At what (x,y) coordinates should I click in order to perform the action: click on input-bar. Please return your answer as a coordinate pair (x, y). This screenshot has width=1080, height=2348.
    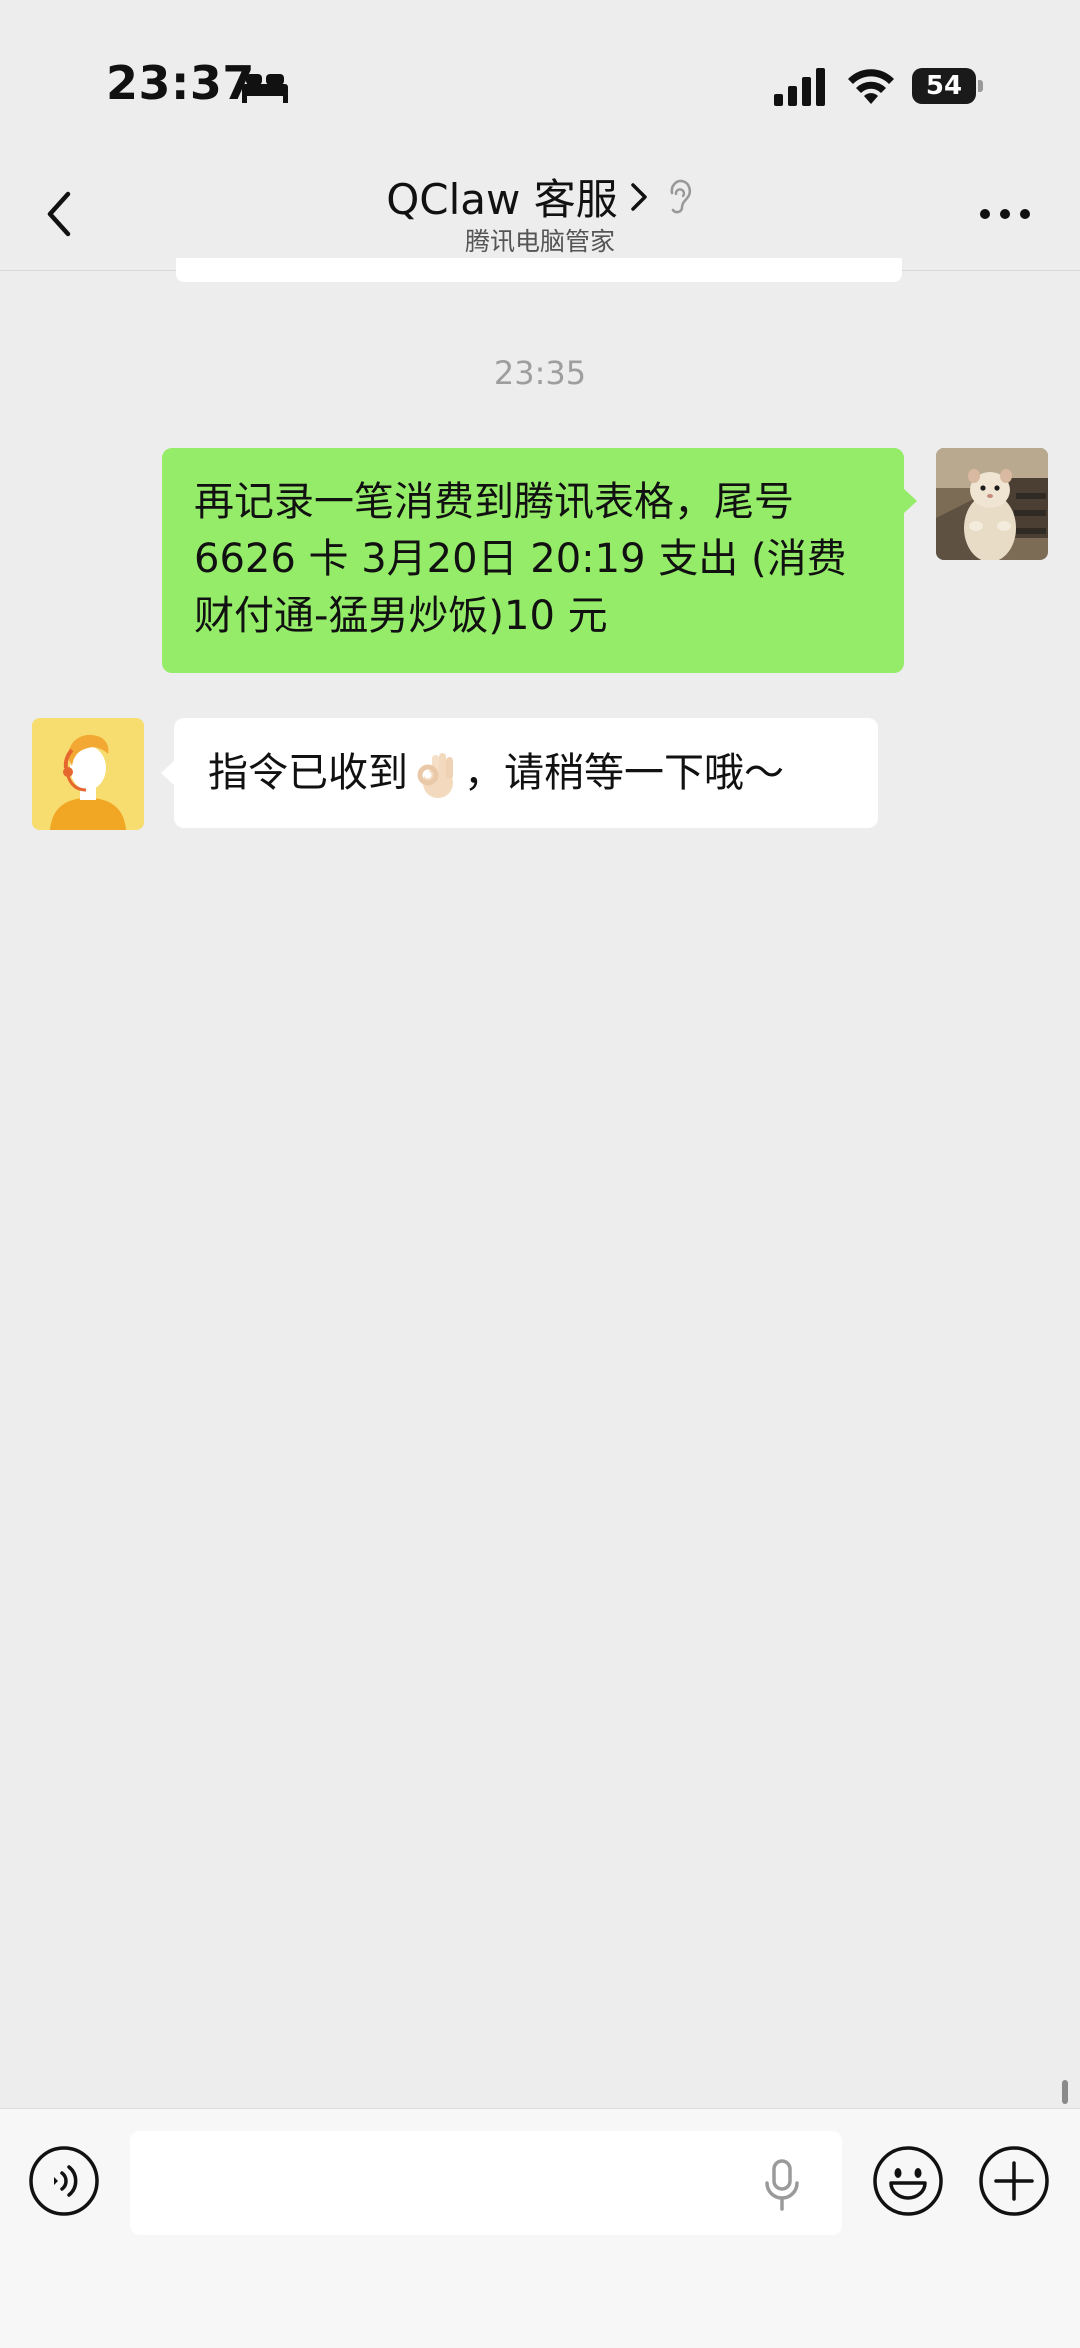
    Looking at the image, I should click on (540, 2228).